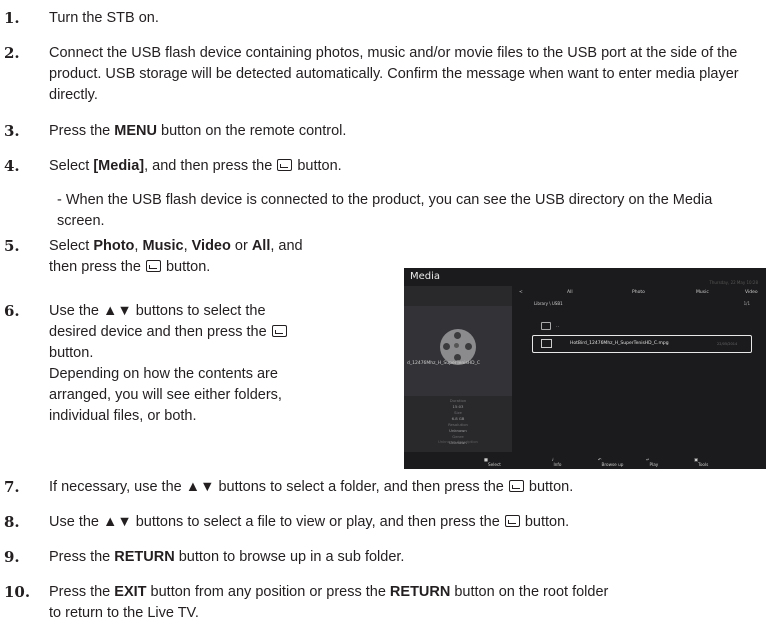 Image resolution: width=767 pixels, height=641 pixels. What do you see at coordinates (104, 18) in the screenshot?
I see `step-text: Turn the STB on.` at bounding box center [104, 18].